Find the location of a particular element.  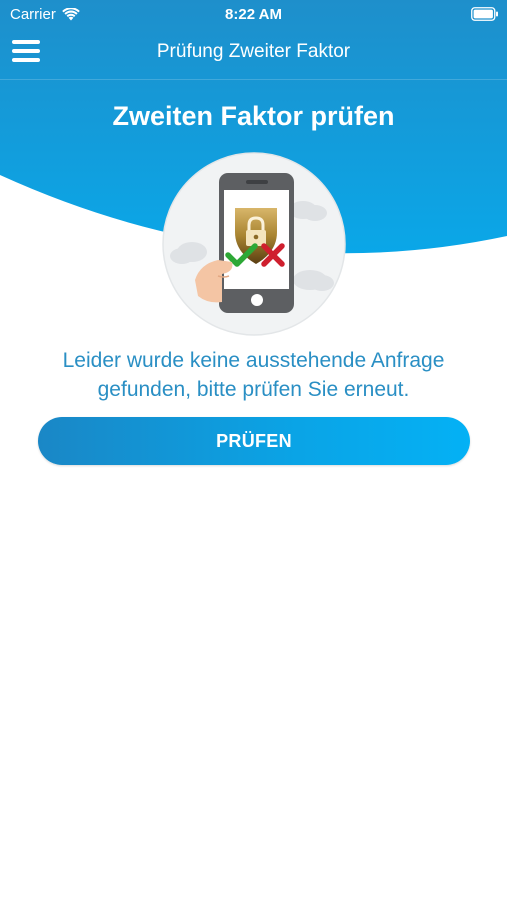

nav-title: Prüfung Zweiter Faktor is located at coordinates (253, 51).